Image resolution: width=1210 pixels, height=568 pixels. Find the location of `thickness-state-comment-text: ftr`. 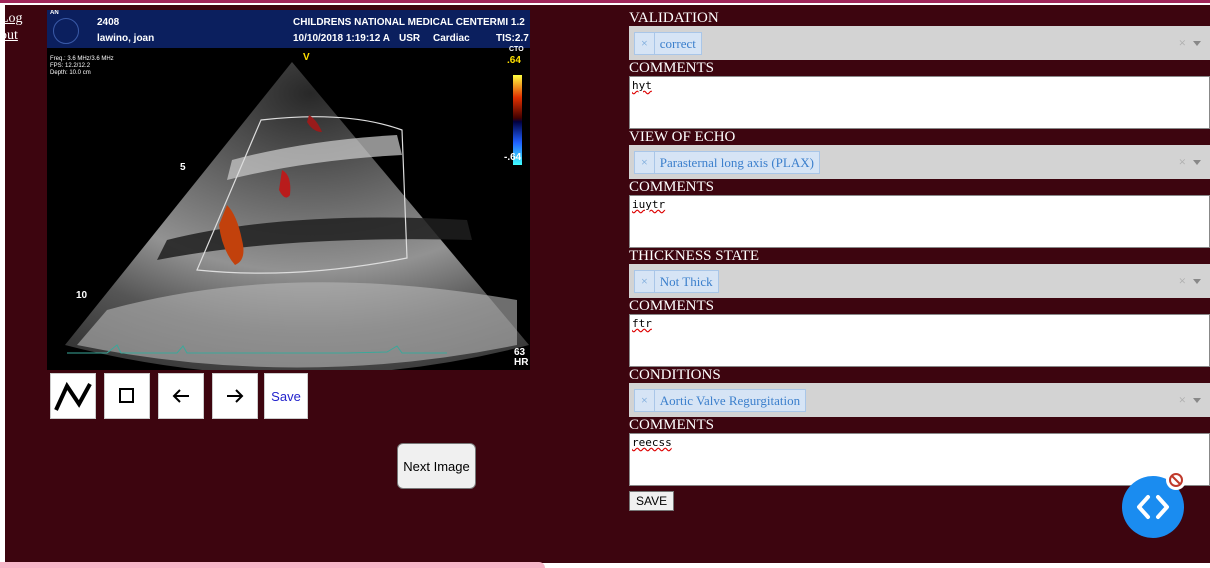

thickness-state-comment-text: ftr is located at coordinates (642, 323).